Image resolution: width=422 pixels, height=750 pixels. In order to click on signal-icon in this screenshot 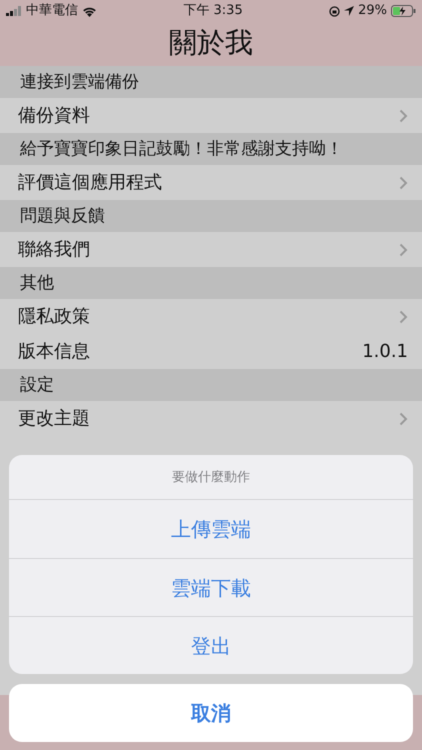, I will do `click(14, 11)`.